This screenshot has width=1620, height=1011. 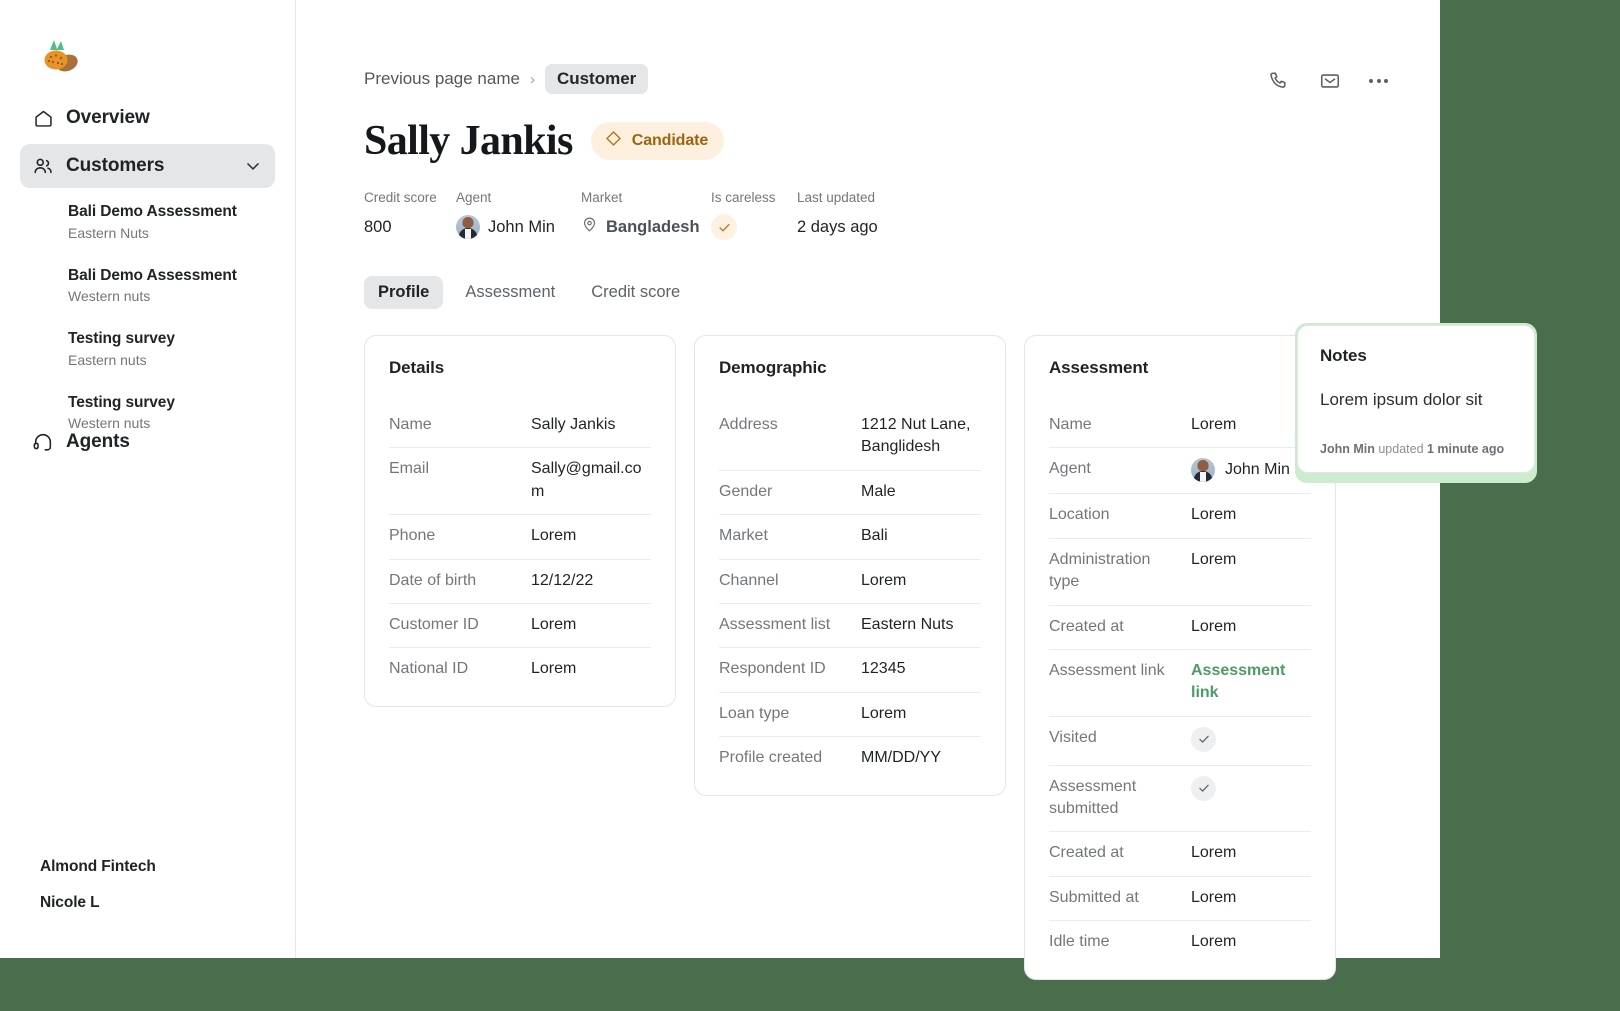 I want to click on chevron-down-icon, so click(x=253, y=166).